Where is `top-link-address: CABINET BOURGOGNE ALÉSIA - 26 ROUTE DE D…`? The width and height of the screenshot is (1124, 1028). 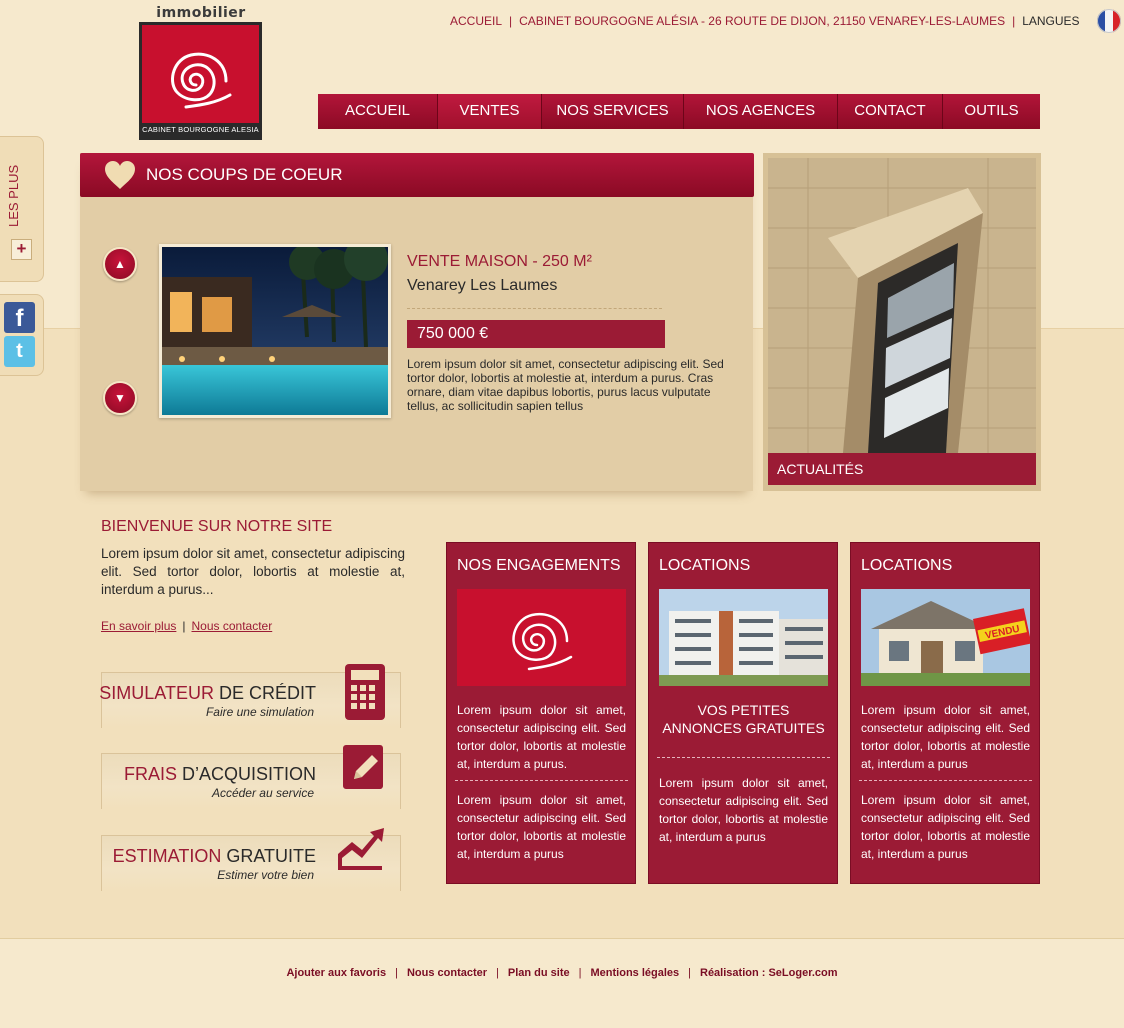 top-link-address: CABINET BOURGOGNE ALÉSIA - 26 ROUTE DE D… is located at coordinates (762, 21).